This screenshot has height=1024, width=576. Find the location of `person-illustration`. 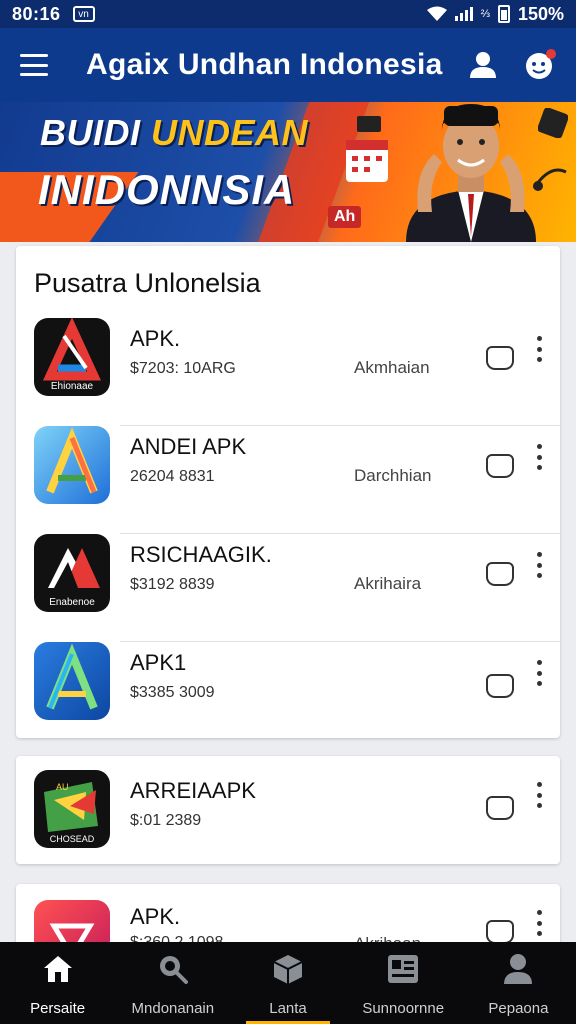

person-illustration is located at coordinates (471, 173).